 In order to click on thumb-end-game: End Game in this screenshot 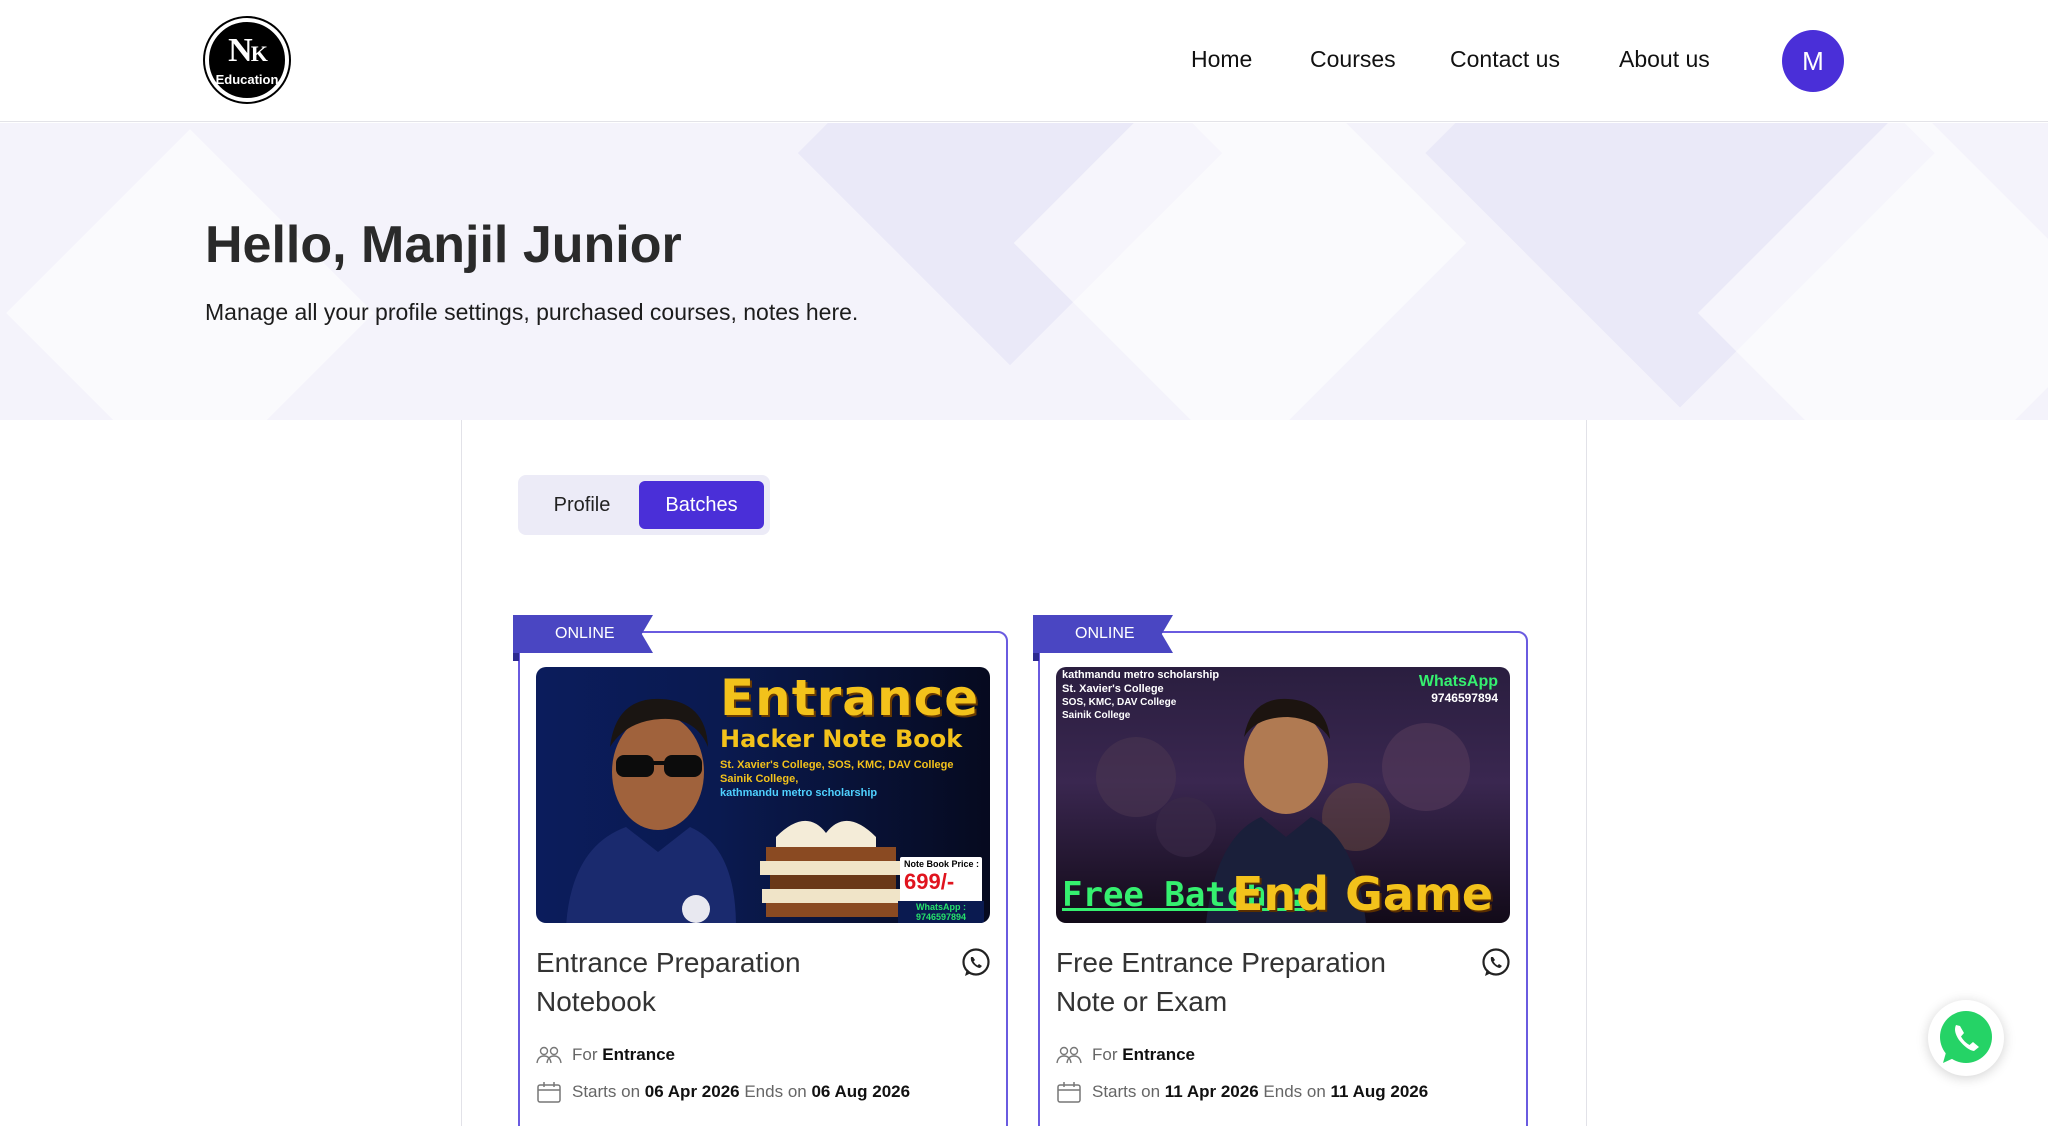, I will do `click(1363, 894)`.